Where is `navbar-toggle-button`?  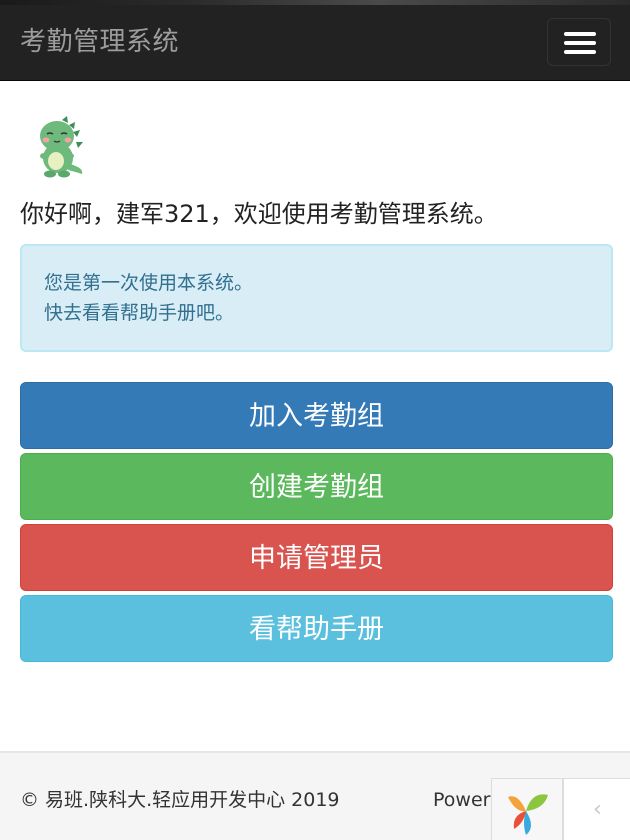 navbar-toggle-button is located at coordinates (579, 42).